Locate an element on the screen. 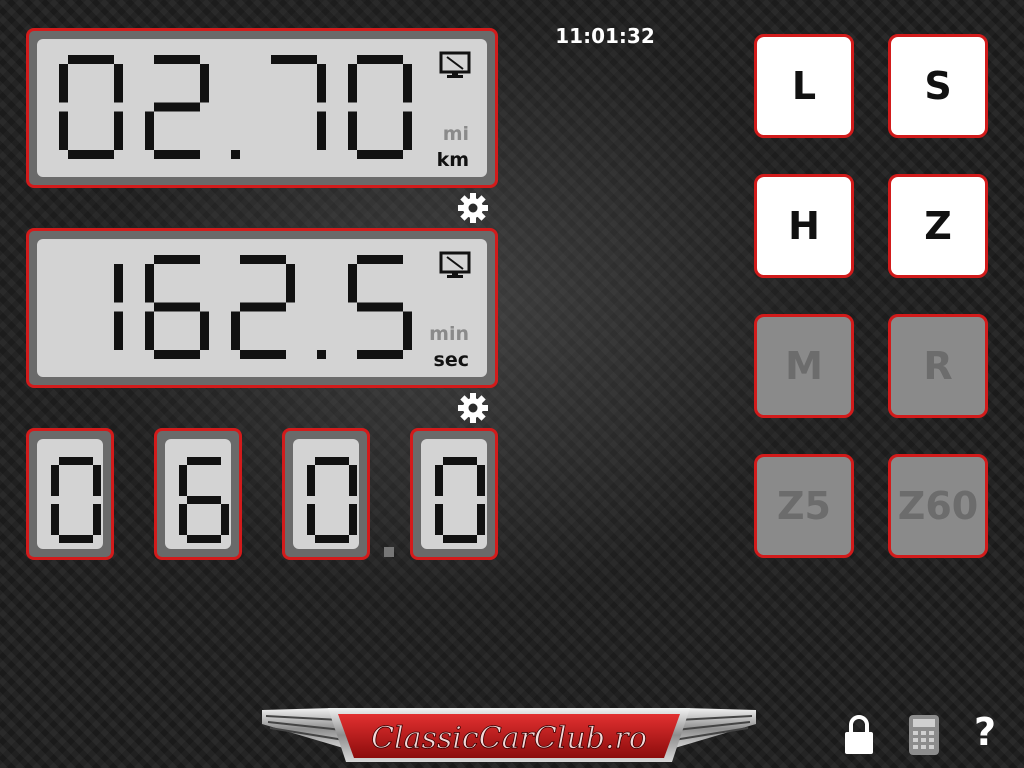 This screenshot has height=768, width=1024. distance-display: mi km is located at coordinates (262, 108).